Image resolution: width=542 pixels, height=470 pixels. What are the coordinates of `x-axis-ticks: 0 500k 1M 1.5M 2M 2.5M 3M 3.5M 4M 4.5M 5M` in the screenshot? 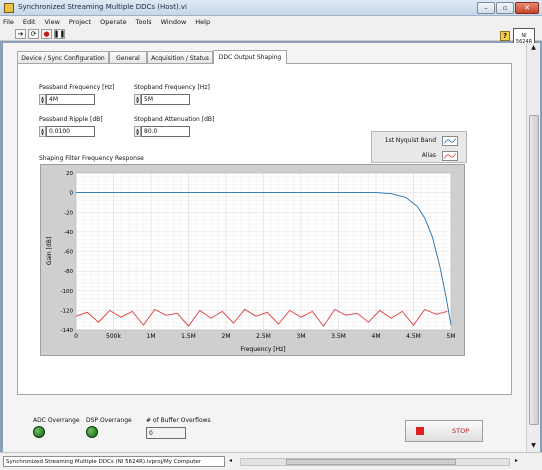 It's located at (264, 336).